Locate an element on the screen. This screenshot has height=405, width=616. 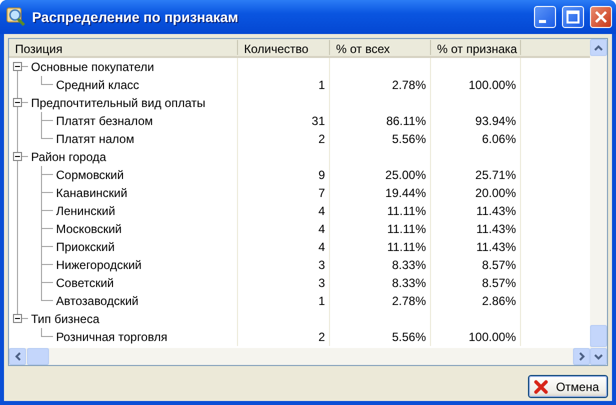
column-header: % от всех is located at coordinates (380, 47).